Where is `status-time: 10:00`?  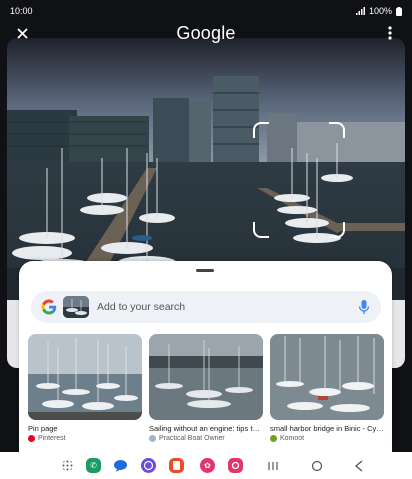
status-time: 10:00 is located at coordinates (21, 11).